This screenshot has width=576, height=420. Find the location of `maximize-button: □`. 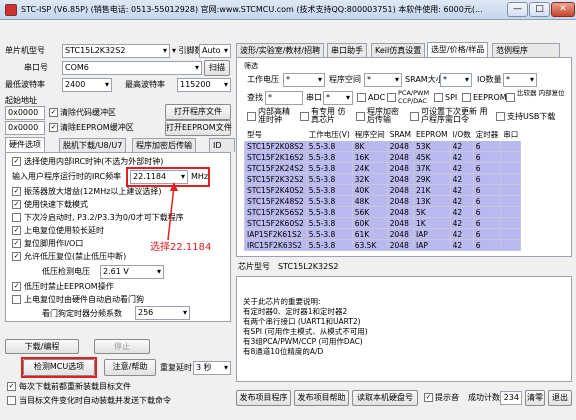

maximize-button: □ is located at coordinates (539, 9).